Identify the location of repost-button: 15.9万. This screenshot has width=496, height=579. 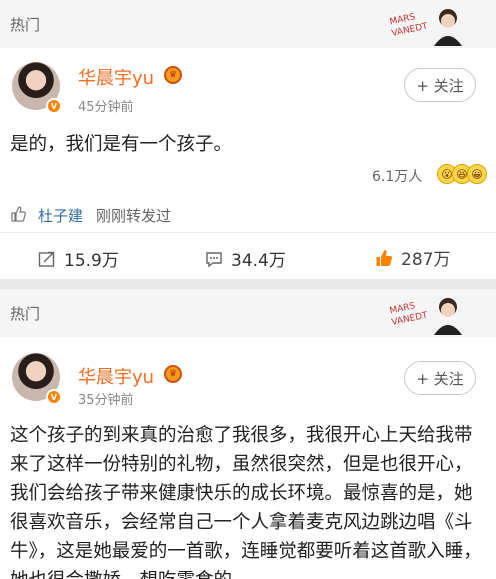
(78, 258).